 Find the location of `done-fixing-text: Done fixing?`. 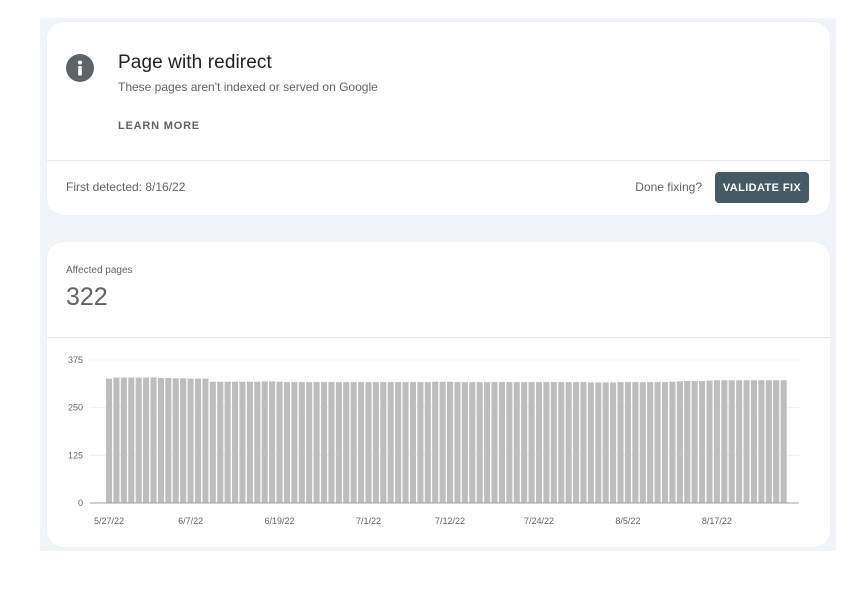

done-fixing-text: Done fixing? is located at coordinates (668, 187).